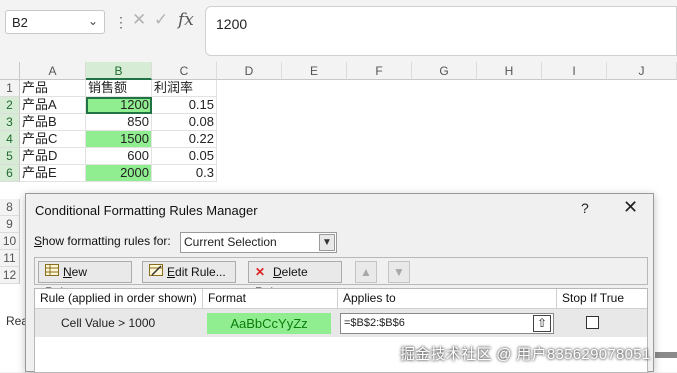  What do you see at coordinates (630, 207) in the screenshot?
I see `close-icon: ✕` at bounding box center [630, 207].